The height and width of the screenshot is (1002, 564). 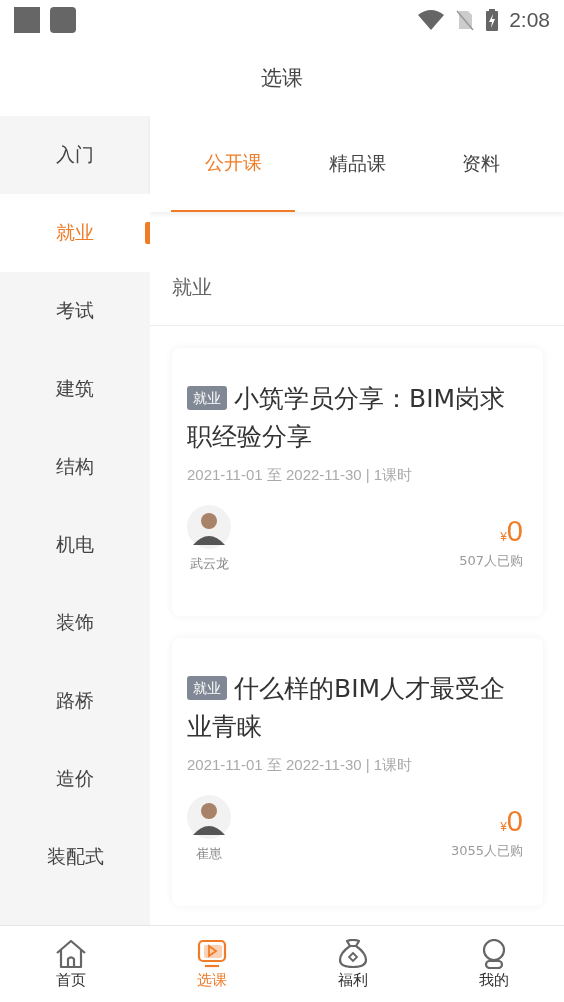 What do you see at coordinates (209, 564) in the screenshot?
I see `teacher-name: 武云龙` at bounding box center [209, 564].